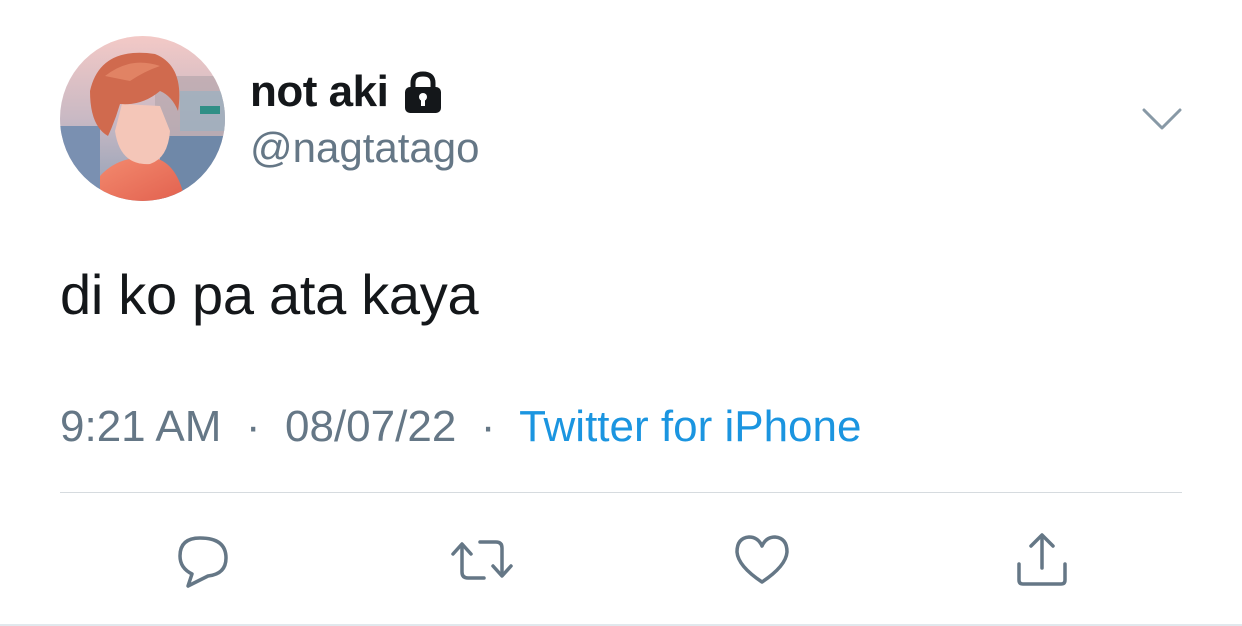 The width and height of the screenshot is (1242, 626). What do you see at coordinates (371, 426) in the screenshot?
I see `tweet-date: 08/07/22` at bounding box center [371, 426].